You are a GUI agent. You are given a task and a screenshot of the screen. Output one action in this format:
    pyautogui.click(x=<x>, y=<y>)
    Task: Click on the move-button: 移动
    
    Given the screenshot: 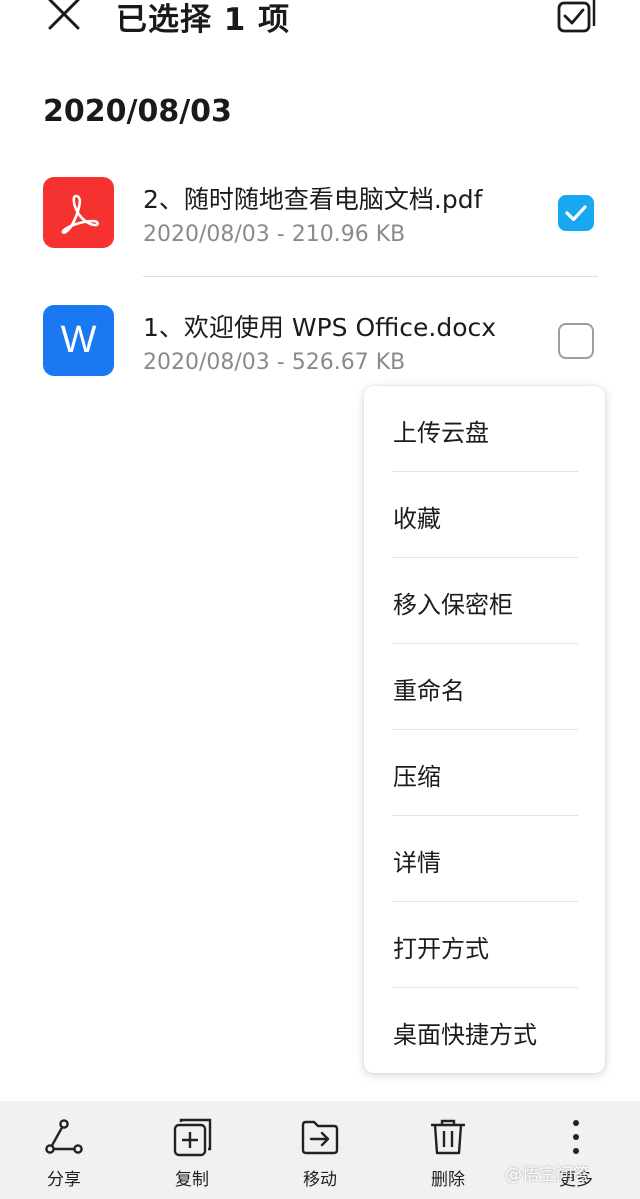 What is the action you would take?
    pyautogui.click(x=320, y=1150)
    